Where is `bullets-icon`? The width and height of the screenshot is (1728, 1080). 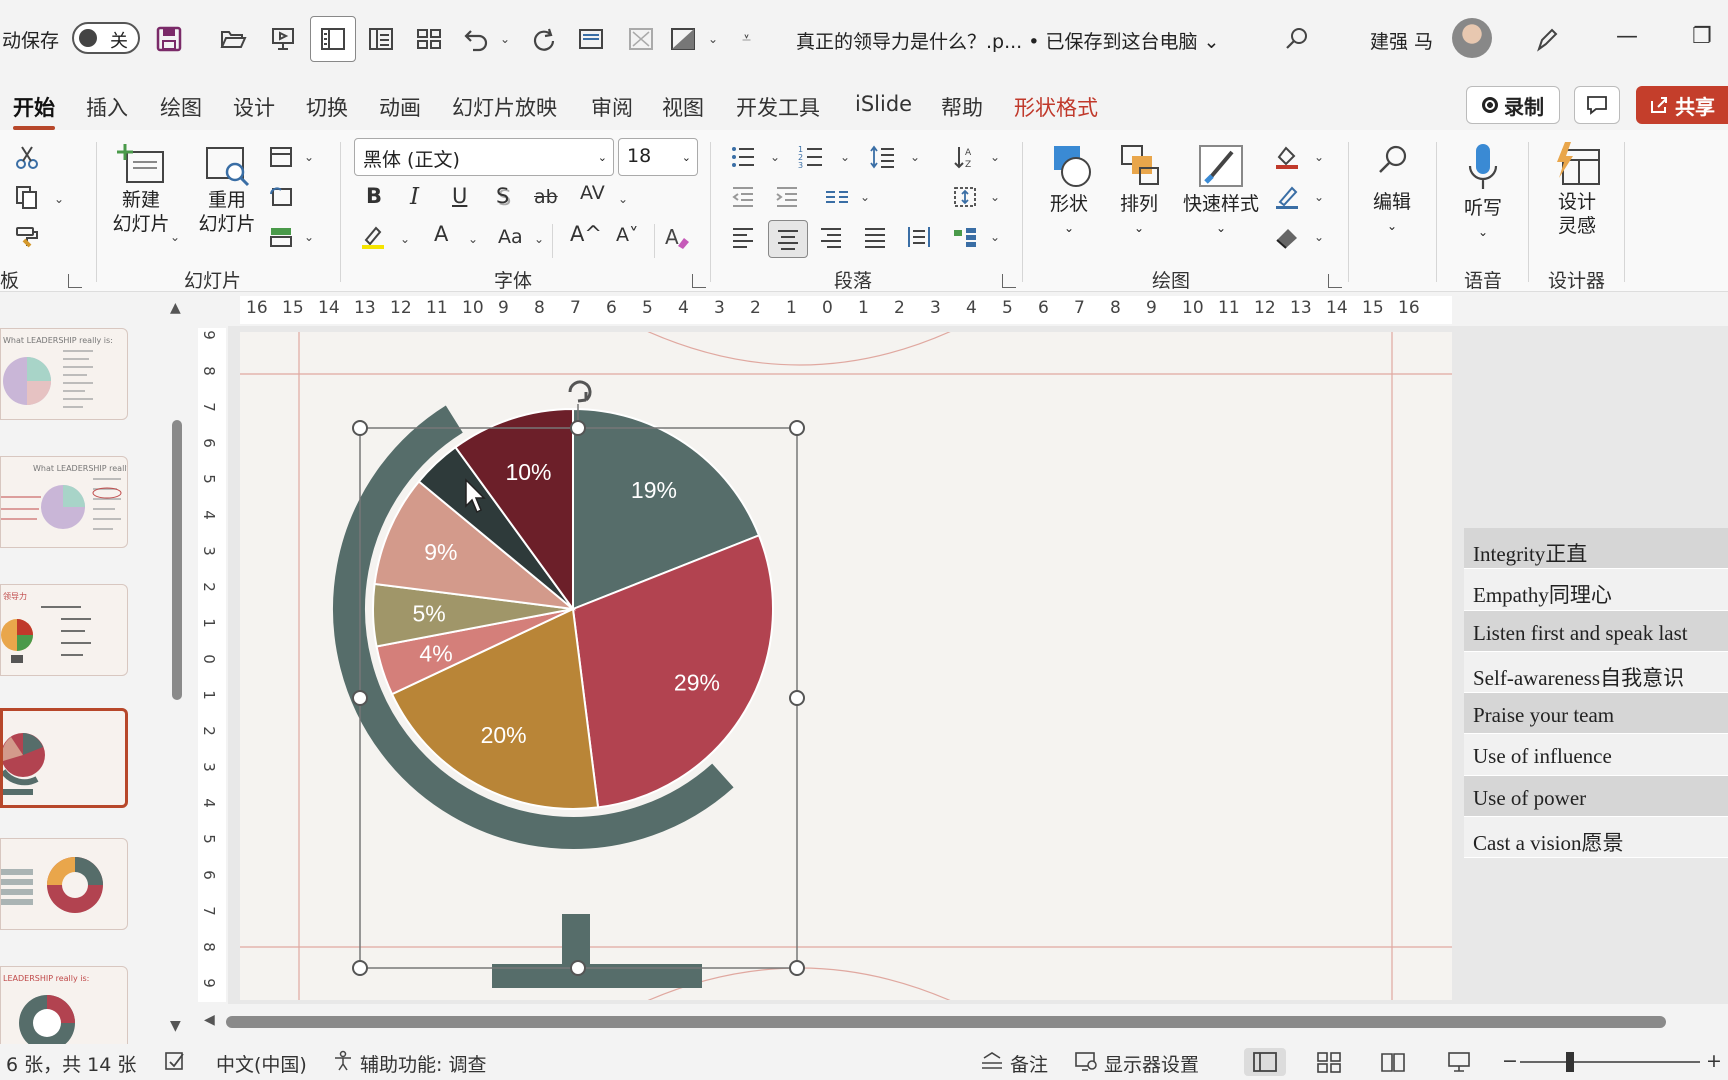 bullets-icon is located at coordinates (743, 157).